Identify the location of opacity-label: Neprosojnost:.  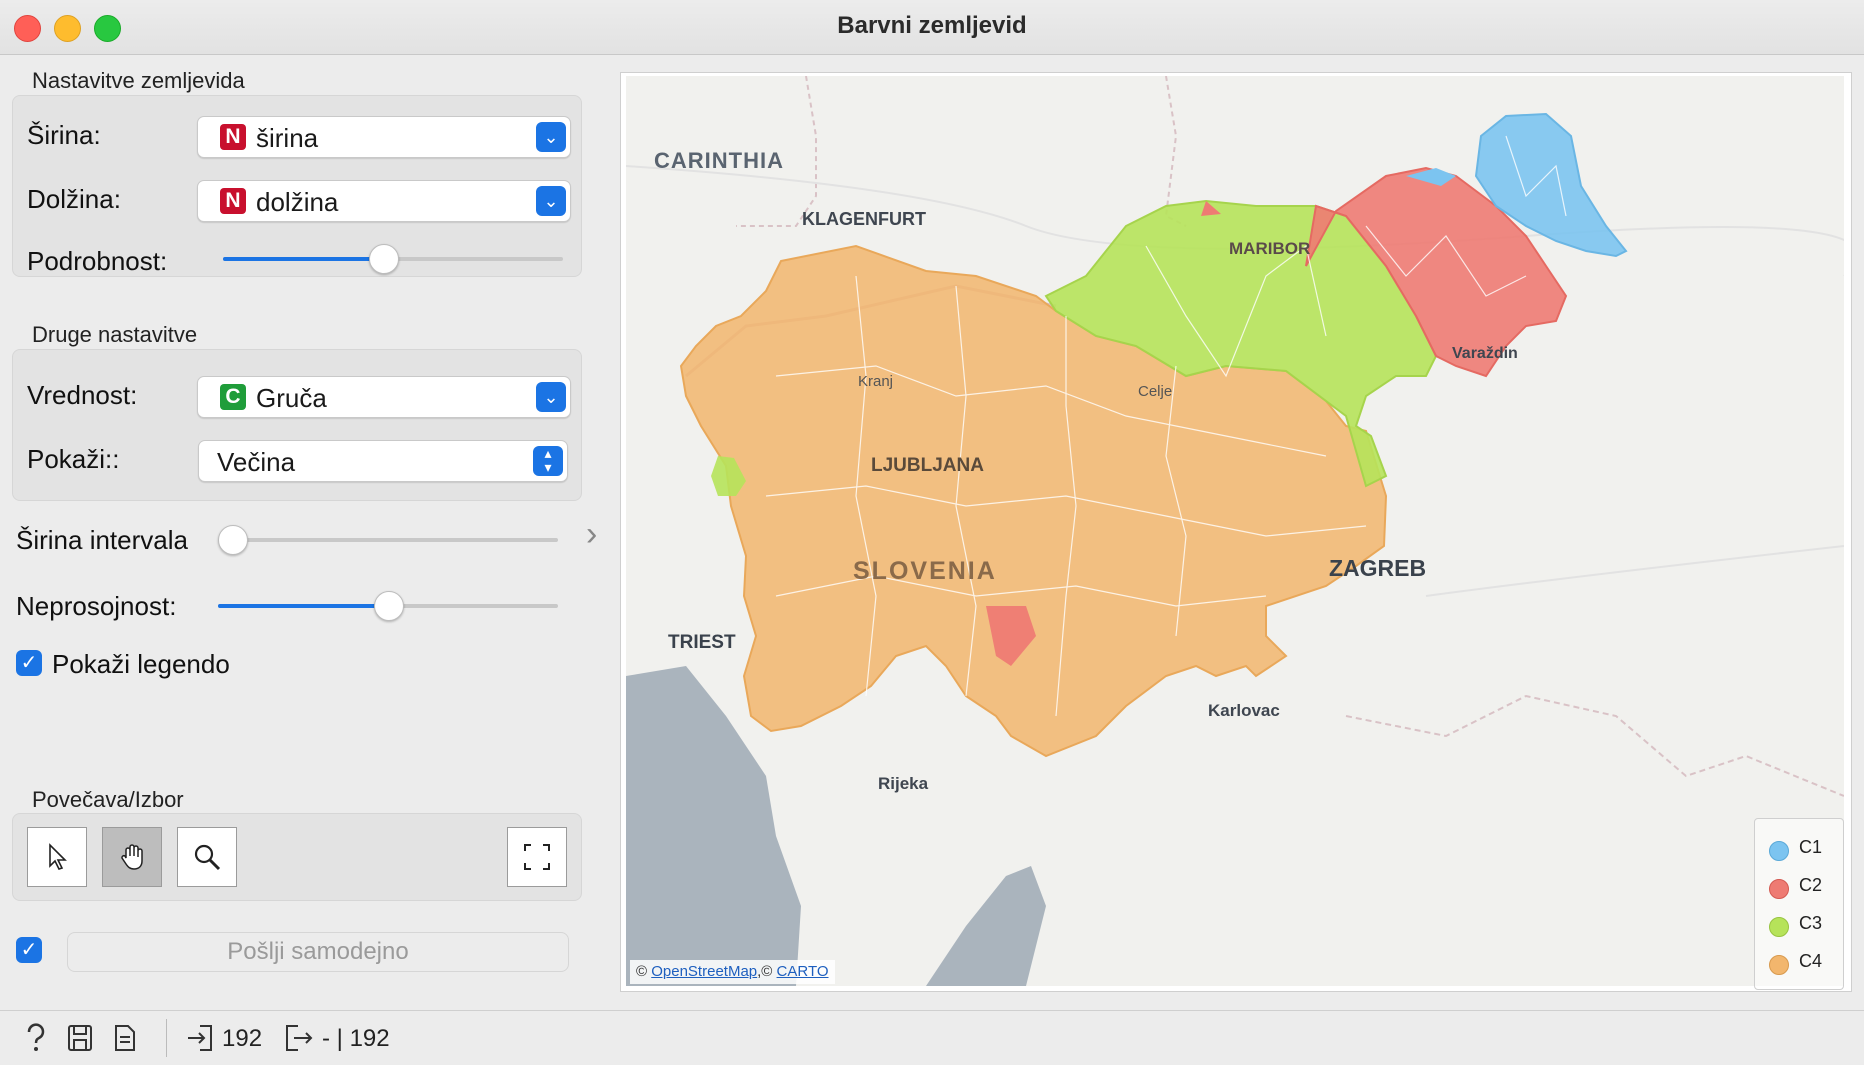
(96, 606).